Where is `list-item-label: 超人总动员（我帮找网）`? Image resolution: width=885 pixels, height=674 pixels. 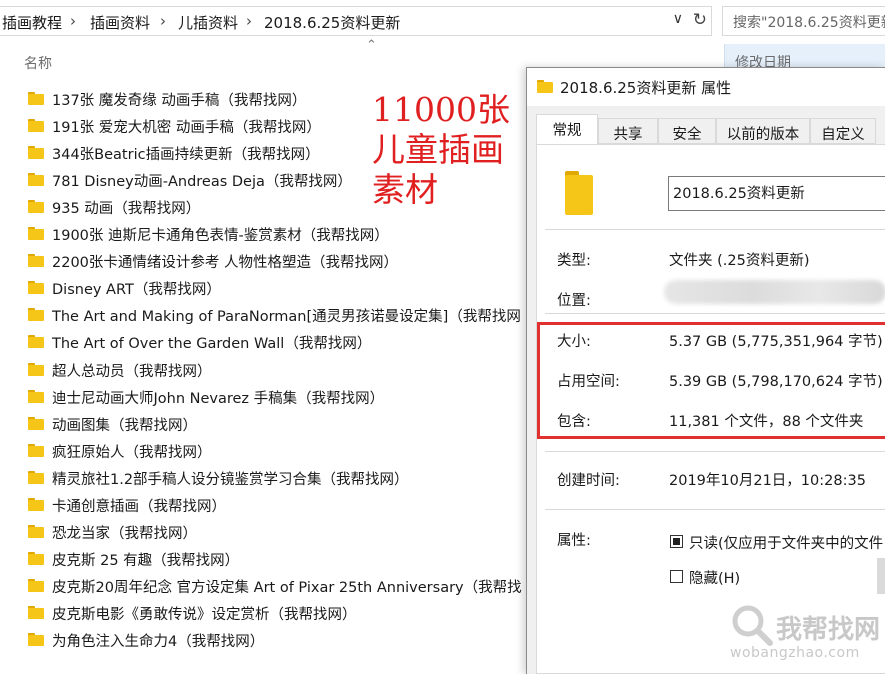
list-item-label: 超人总动员（我帮找网） is located at coordinates (132, 371).